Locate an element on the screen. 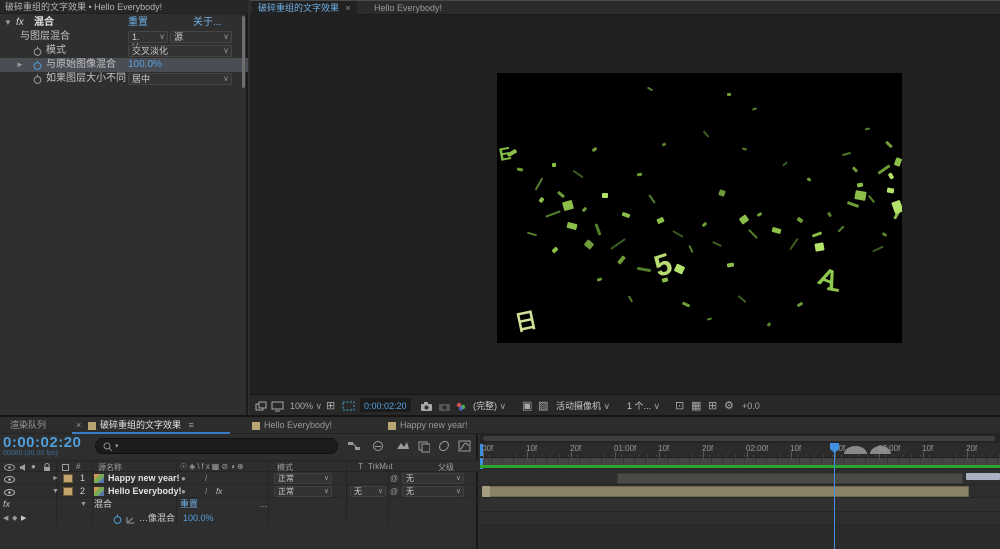 The image size is (1000, 549). timeline-graph-icon: ⊞ is located at coordinates (712, 406).